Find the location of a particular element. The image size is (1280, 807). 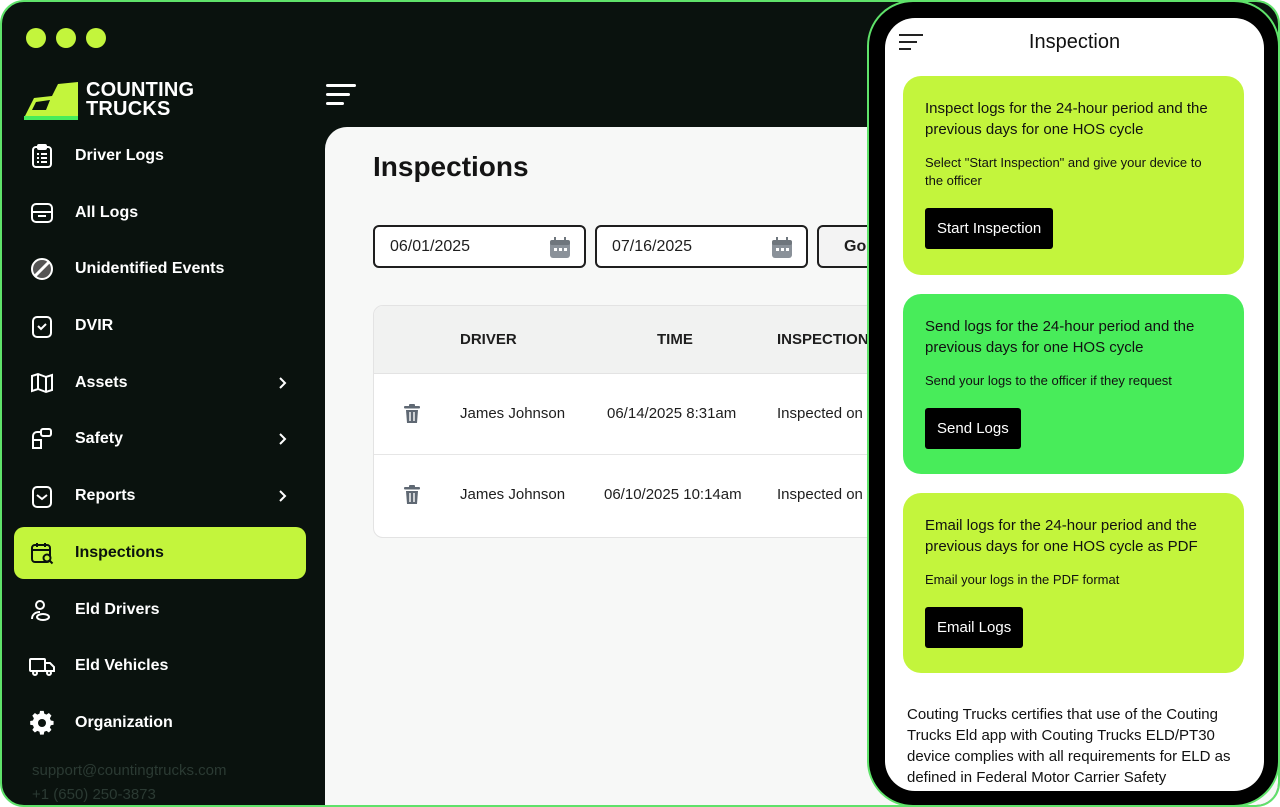

users-icon is located at coordinates (42, 610).